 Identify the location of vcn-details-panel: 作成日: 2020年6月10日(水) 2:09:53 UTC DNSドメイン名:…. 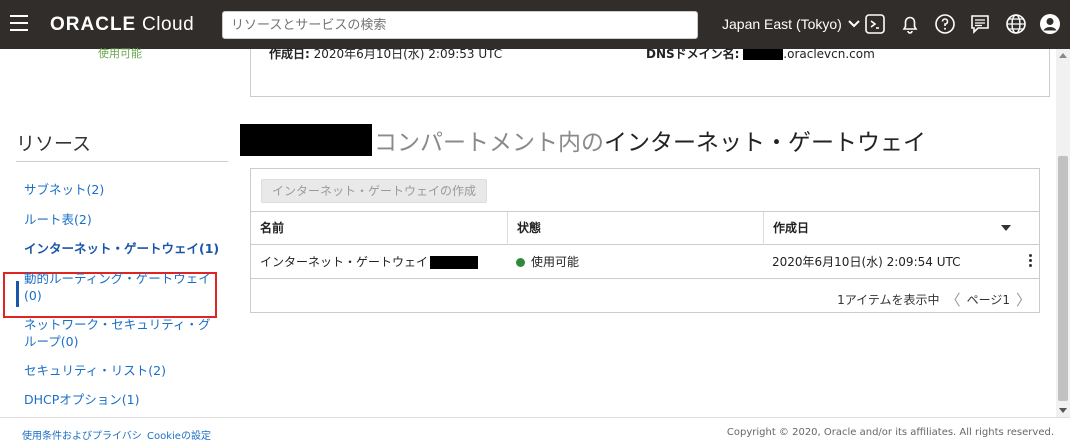
(650, 72).